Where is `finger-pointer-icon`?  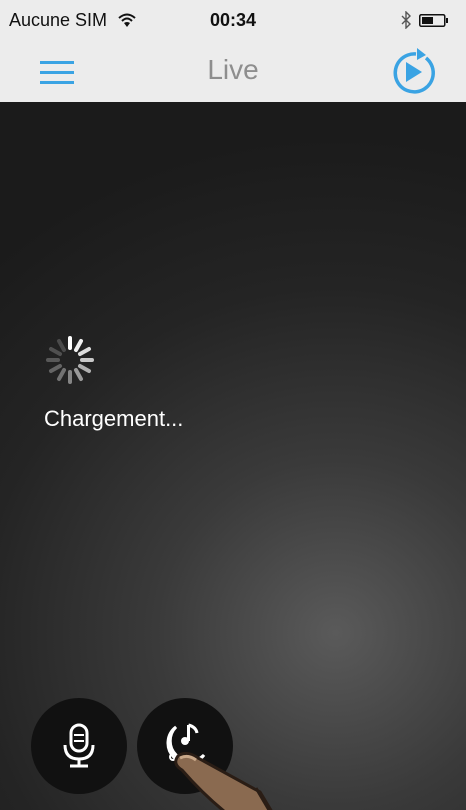
finger-pointer-icon is located at coordinates (223, 781).